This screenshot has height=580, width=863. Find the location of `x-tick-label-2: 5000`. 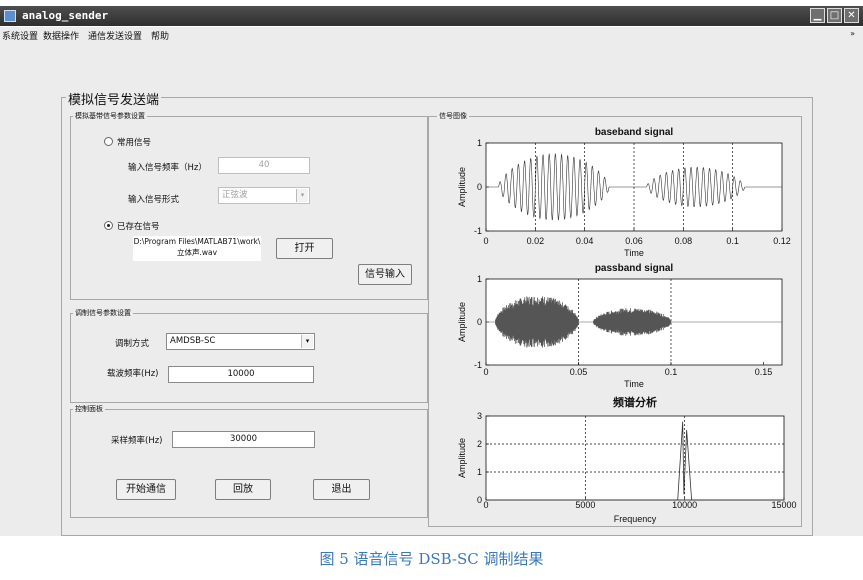

x-tick-label-2: 5000 is located at coordinates (585, 505).